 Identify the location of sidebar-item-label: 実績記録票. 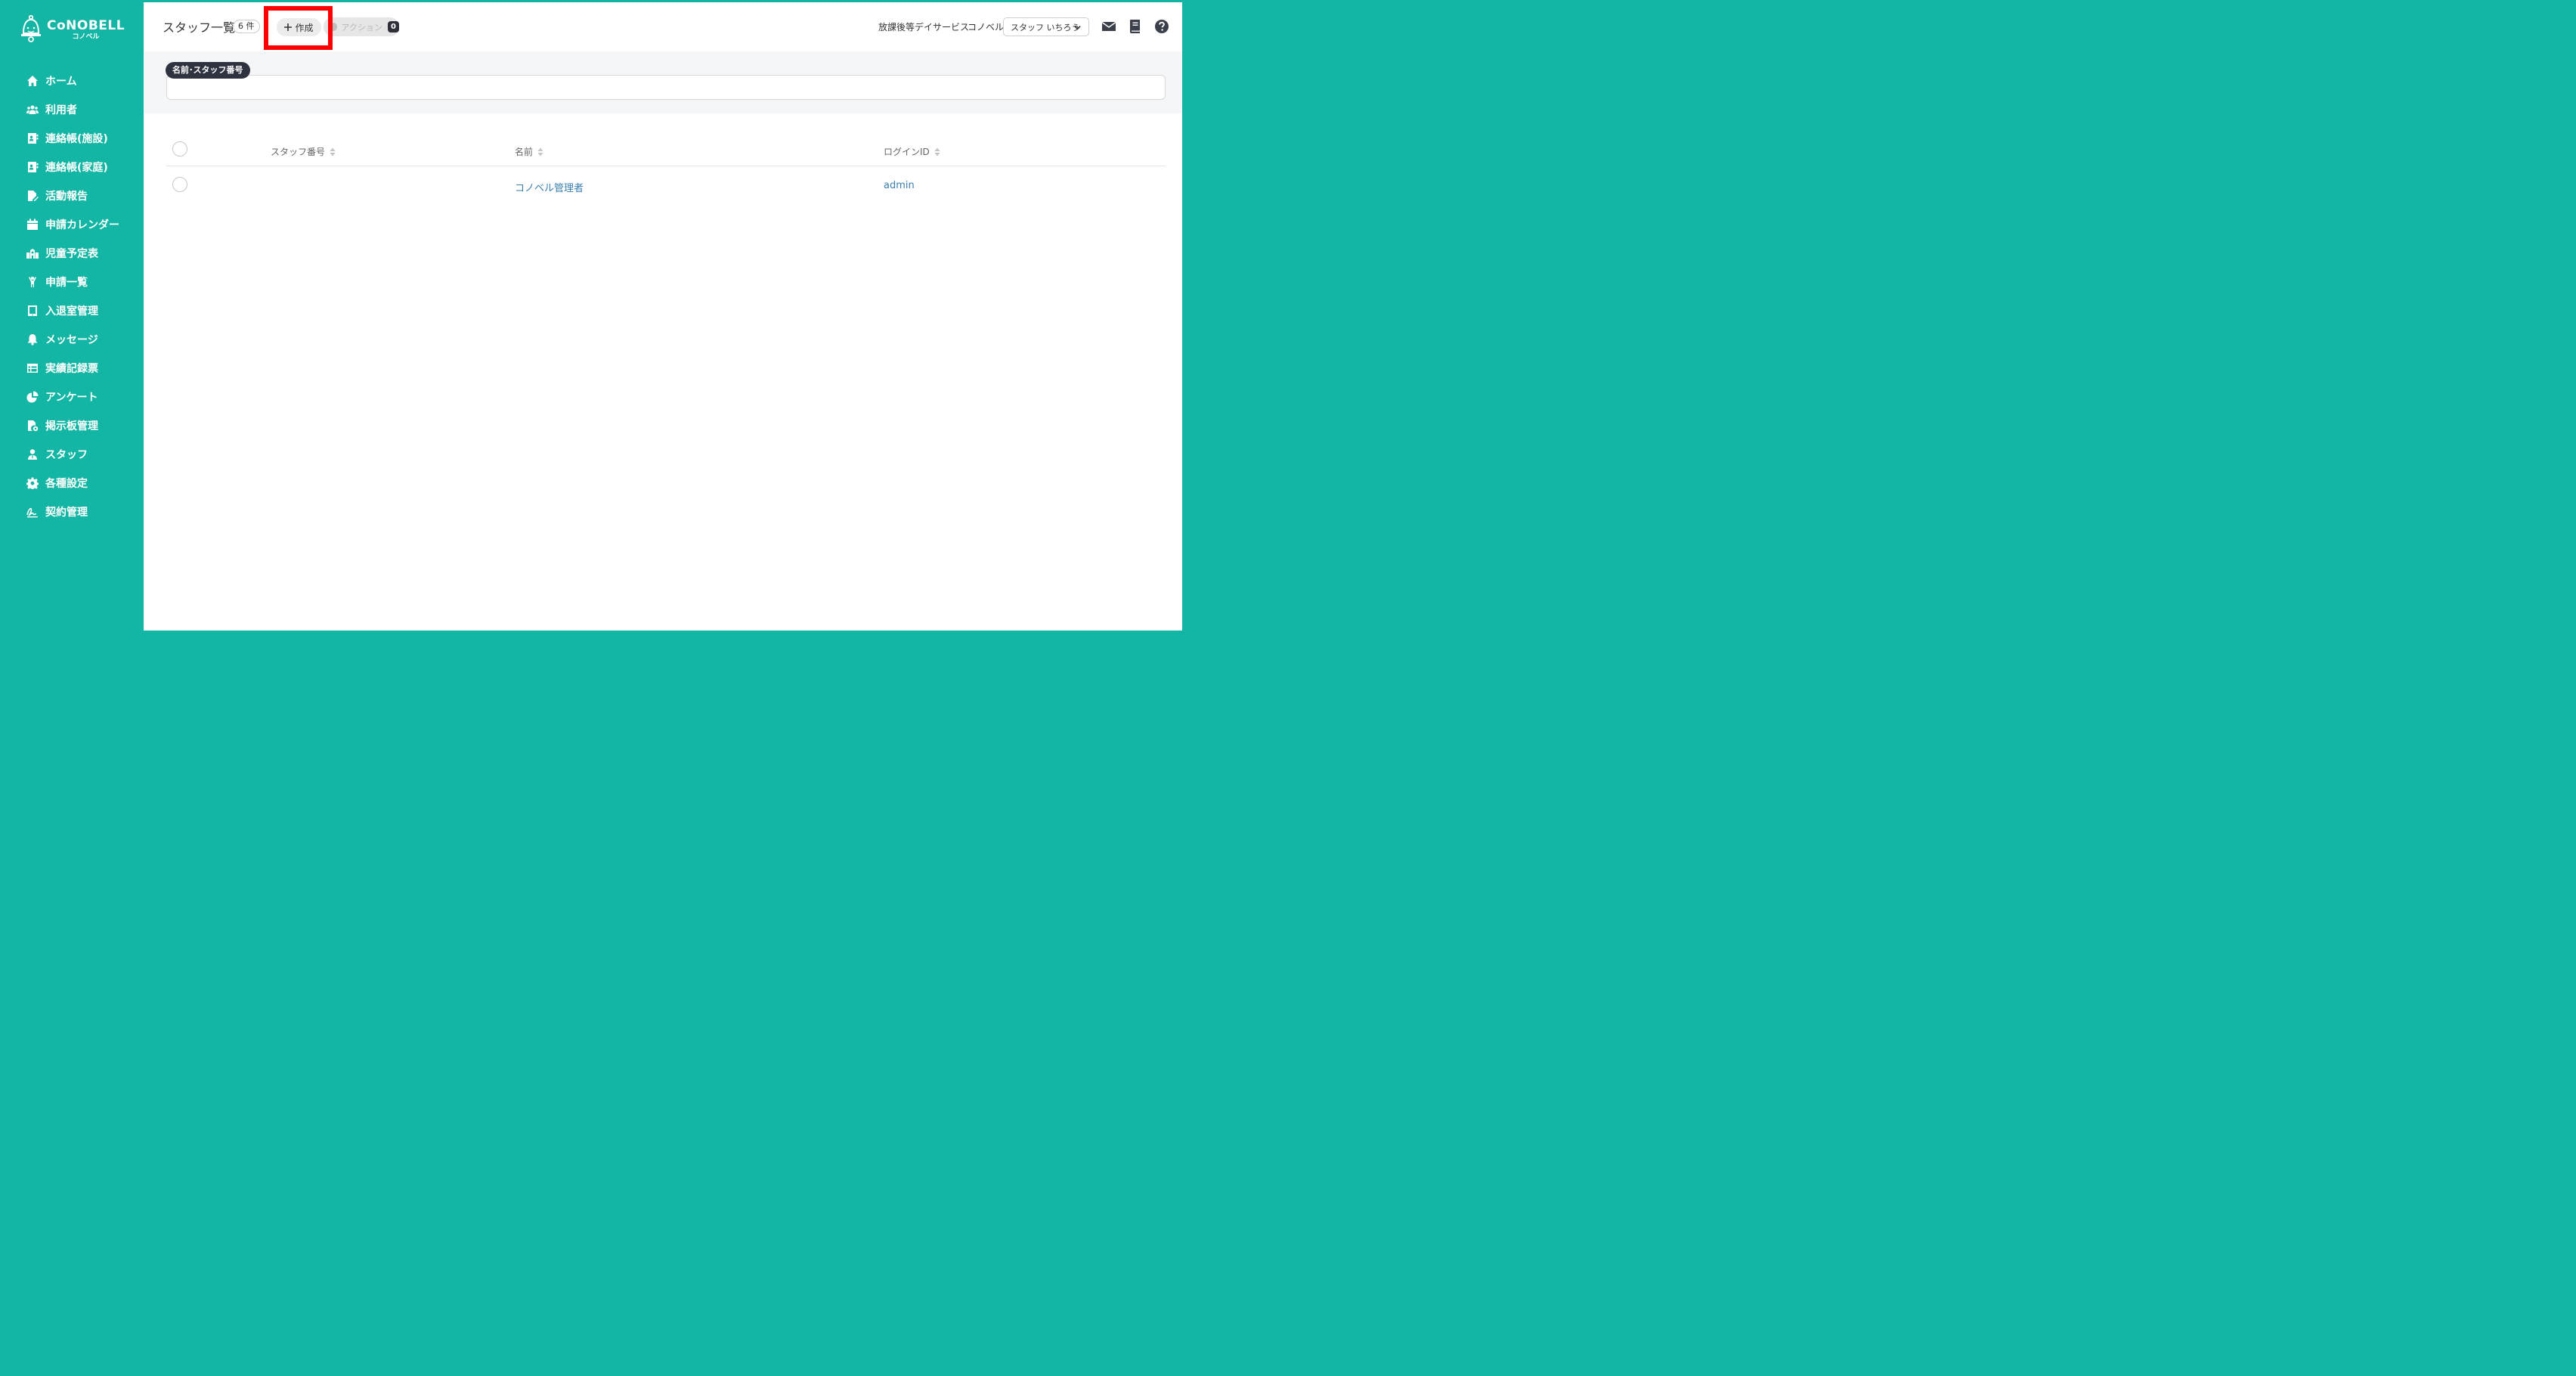
(71, 369).